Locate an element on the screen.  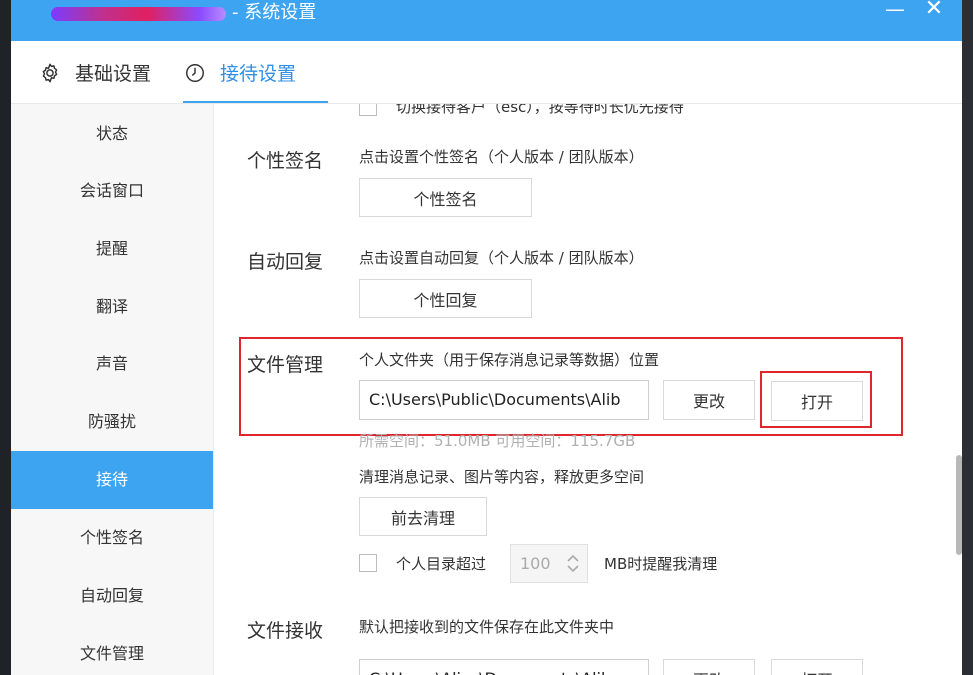
signature-desc: 点击设置个性签名（个人版本 / 团队版本） is located at coordinates (501, 157).